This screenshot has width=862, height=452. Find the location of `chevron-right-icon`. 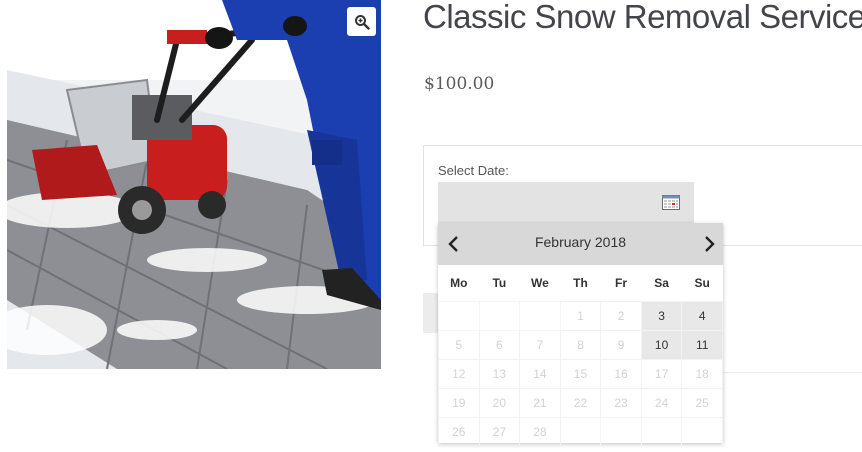

chevron-right-icon is located at coordinates (710, 244).